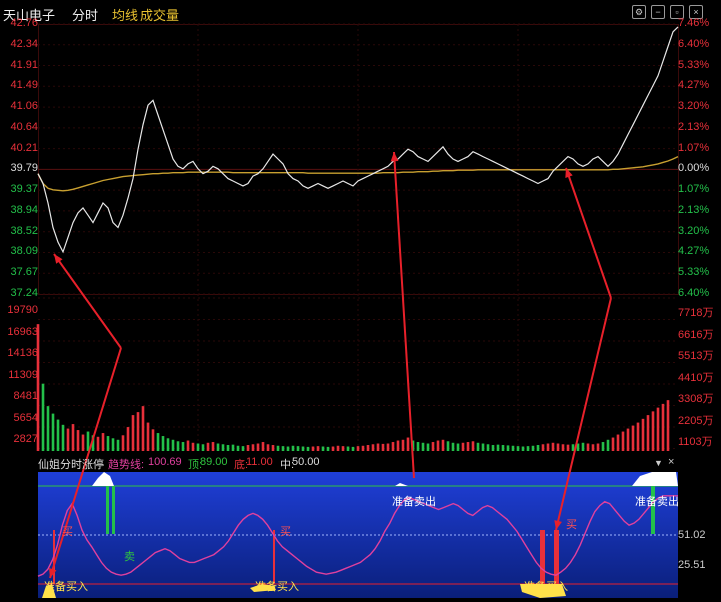 The image size is (721, 602). Describe the element at coordinates (694, 23) in the screenshot. I see `percent-tick-right: 7.46%` at that location.